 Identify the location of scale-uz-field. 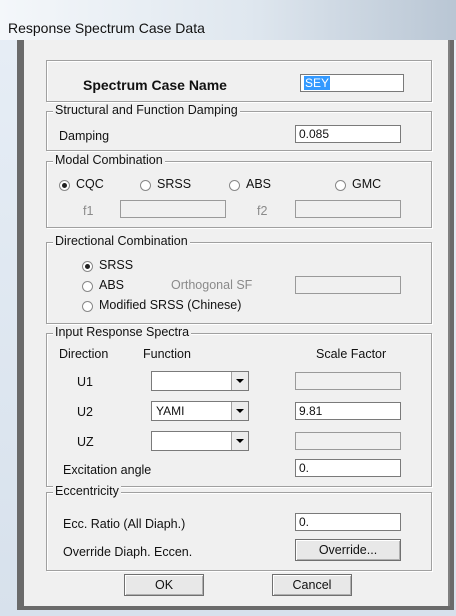
(348, 441).